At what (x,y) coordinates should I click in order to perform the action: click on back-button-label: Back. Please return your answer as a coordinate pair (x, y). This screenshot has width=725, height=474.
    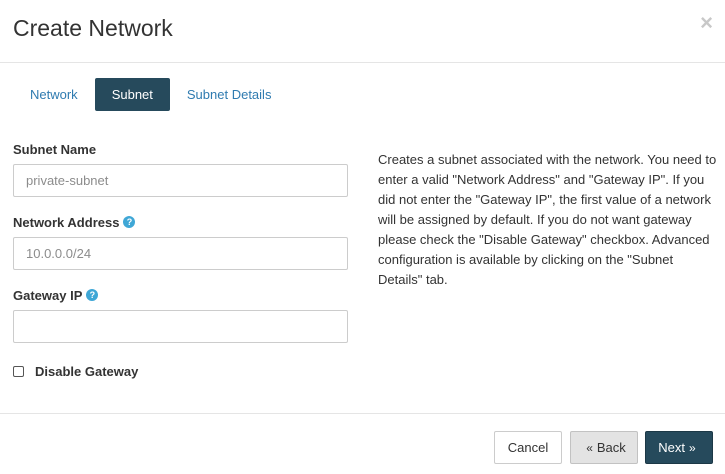
    Looking at the image, I should click on (611, 447).